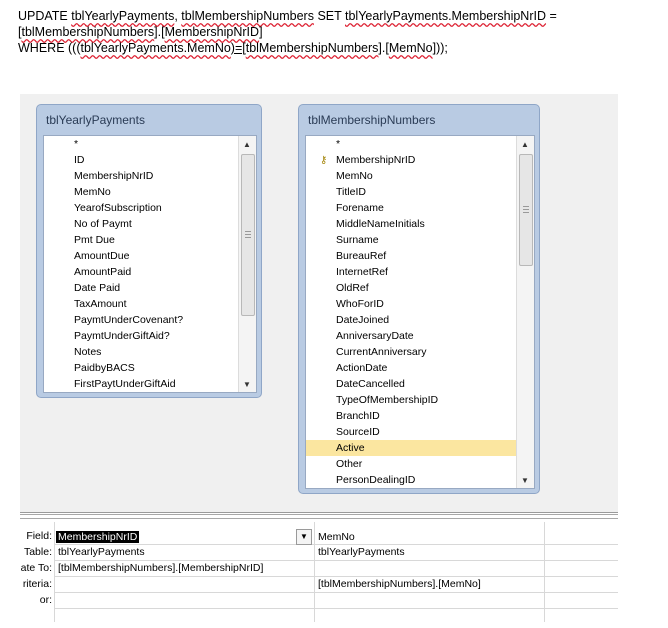 The width and height of the screenshot is (668, 628). What do you see at coordinates (37, 584) in the screenshot?
I see `row-label-criteria: riteria:` at bounding box center [37, 584].